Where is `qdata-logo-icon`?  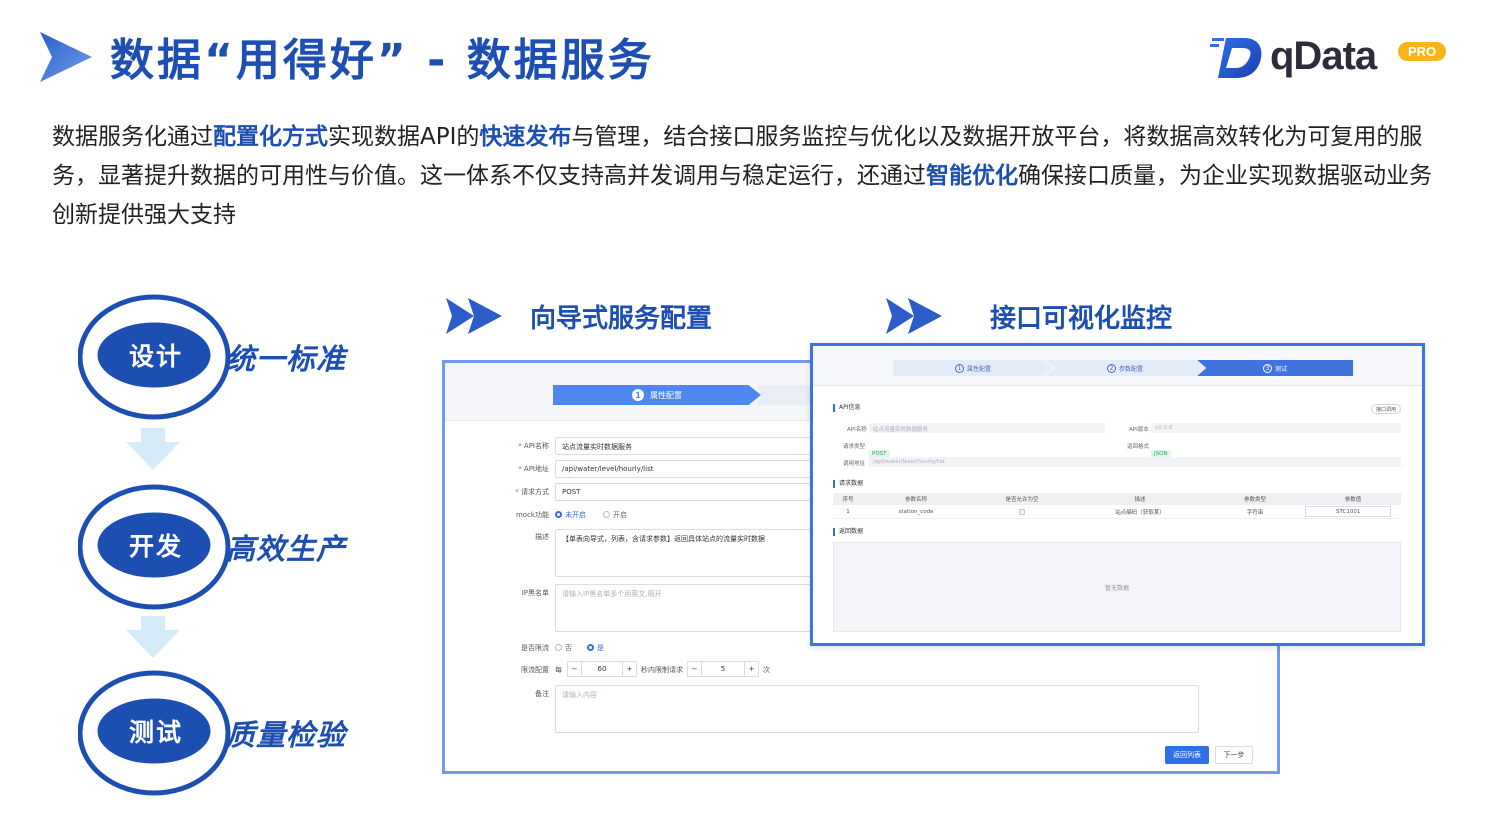 qdata-logo-icon is located at coordinates (1236, 58).